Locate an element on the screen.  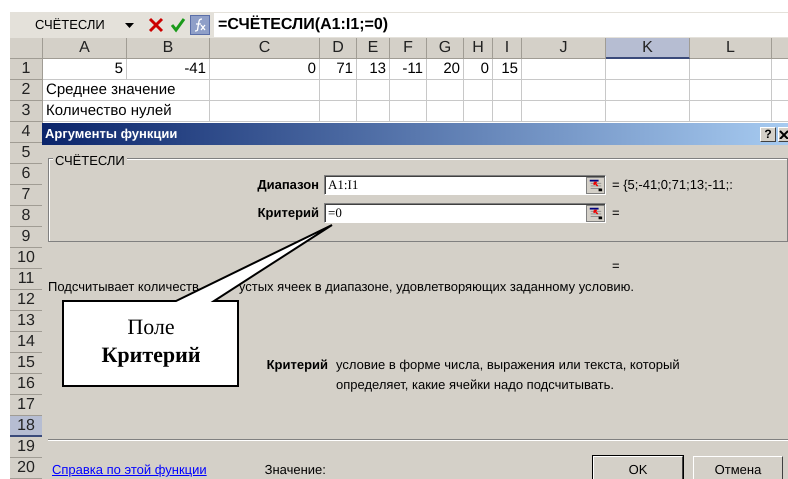
row-header: 15 is located at coordinates (26, 363).